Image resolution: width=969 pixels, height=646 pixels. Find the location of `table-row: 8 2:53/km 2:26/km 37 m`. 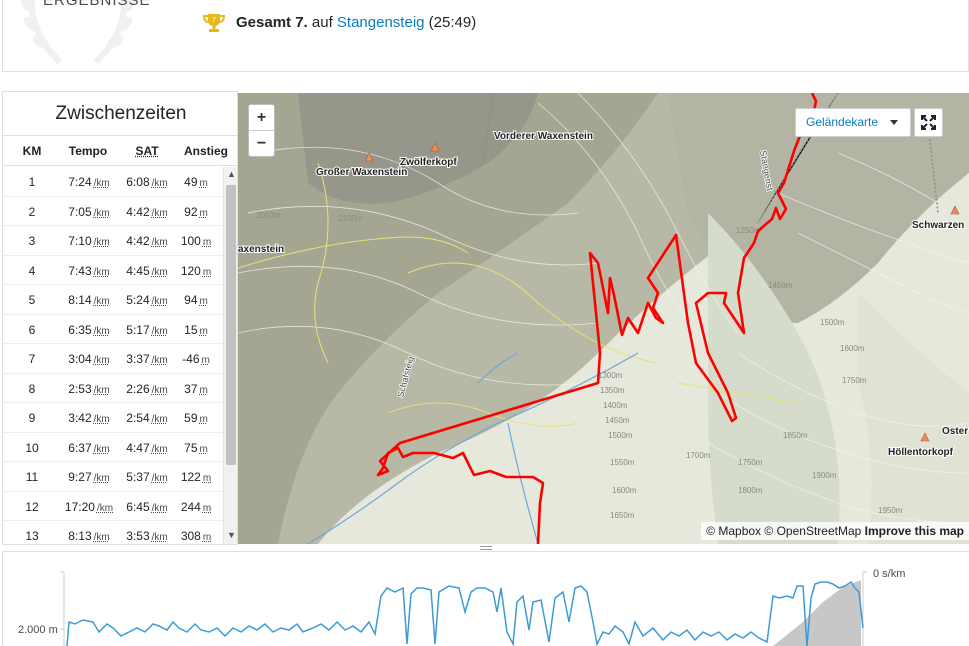

table-row: 8 2:53/km 2:26/km 37 m is located at coordinates (113, 388).